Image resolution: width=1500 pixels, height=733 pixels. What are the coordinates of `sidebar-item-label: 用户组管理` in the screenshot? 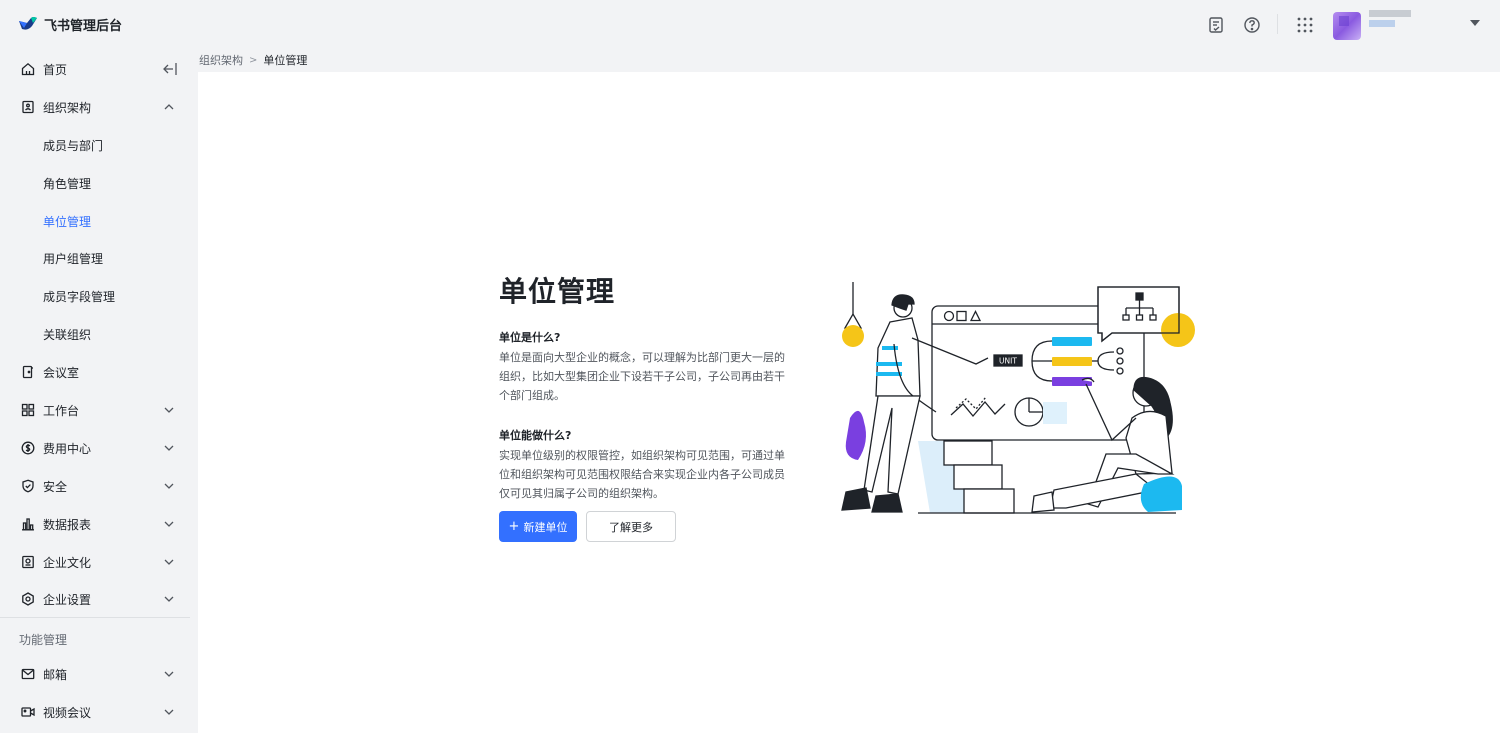 It's located at (73, 258).